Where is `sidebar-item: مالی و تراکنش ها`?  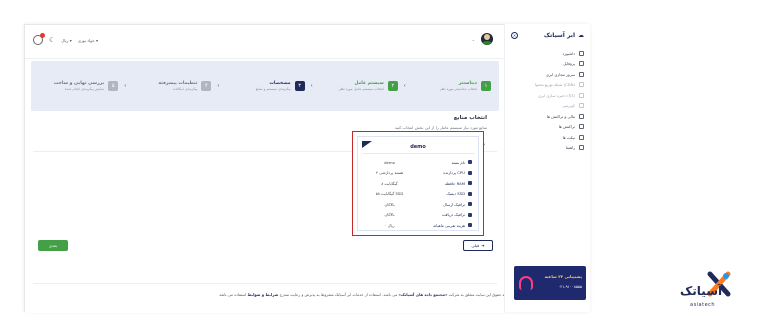
sidebar-item: مالی و تراکنش ها is located at coordinates (547, 116).